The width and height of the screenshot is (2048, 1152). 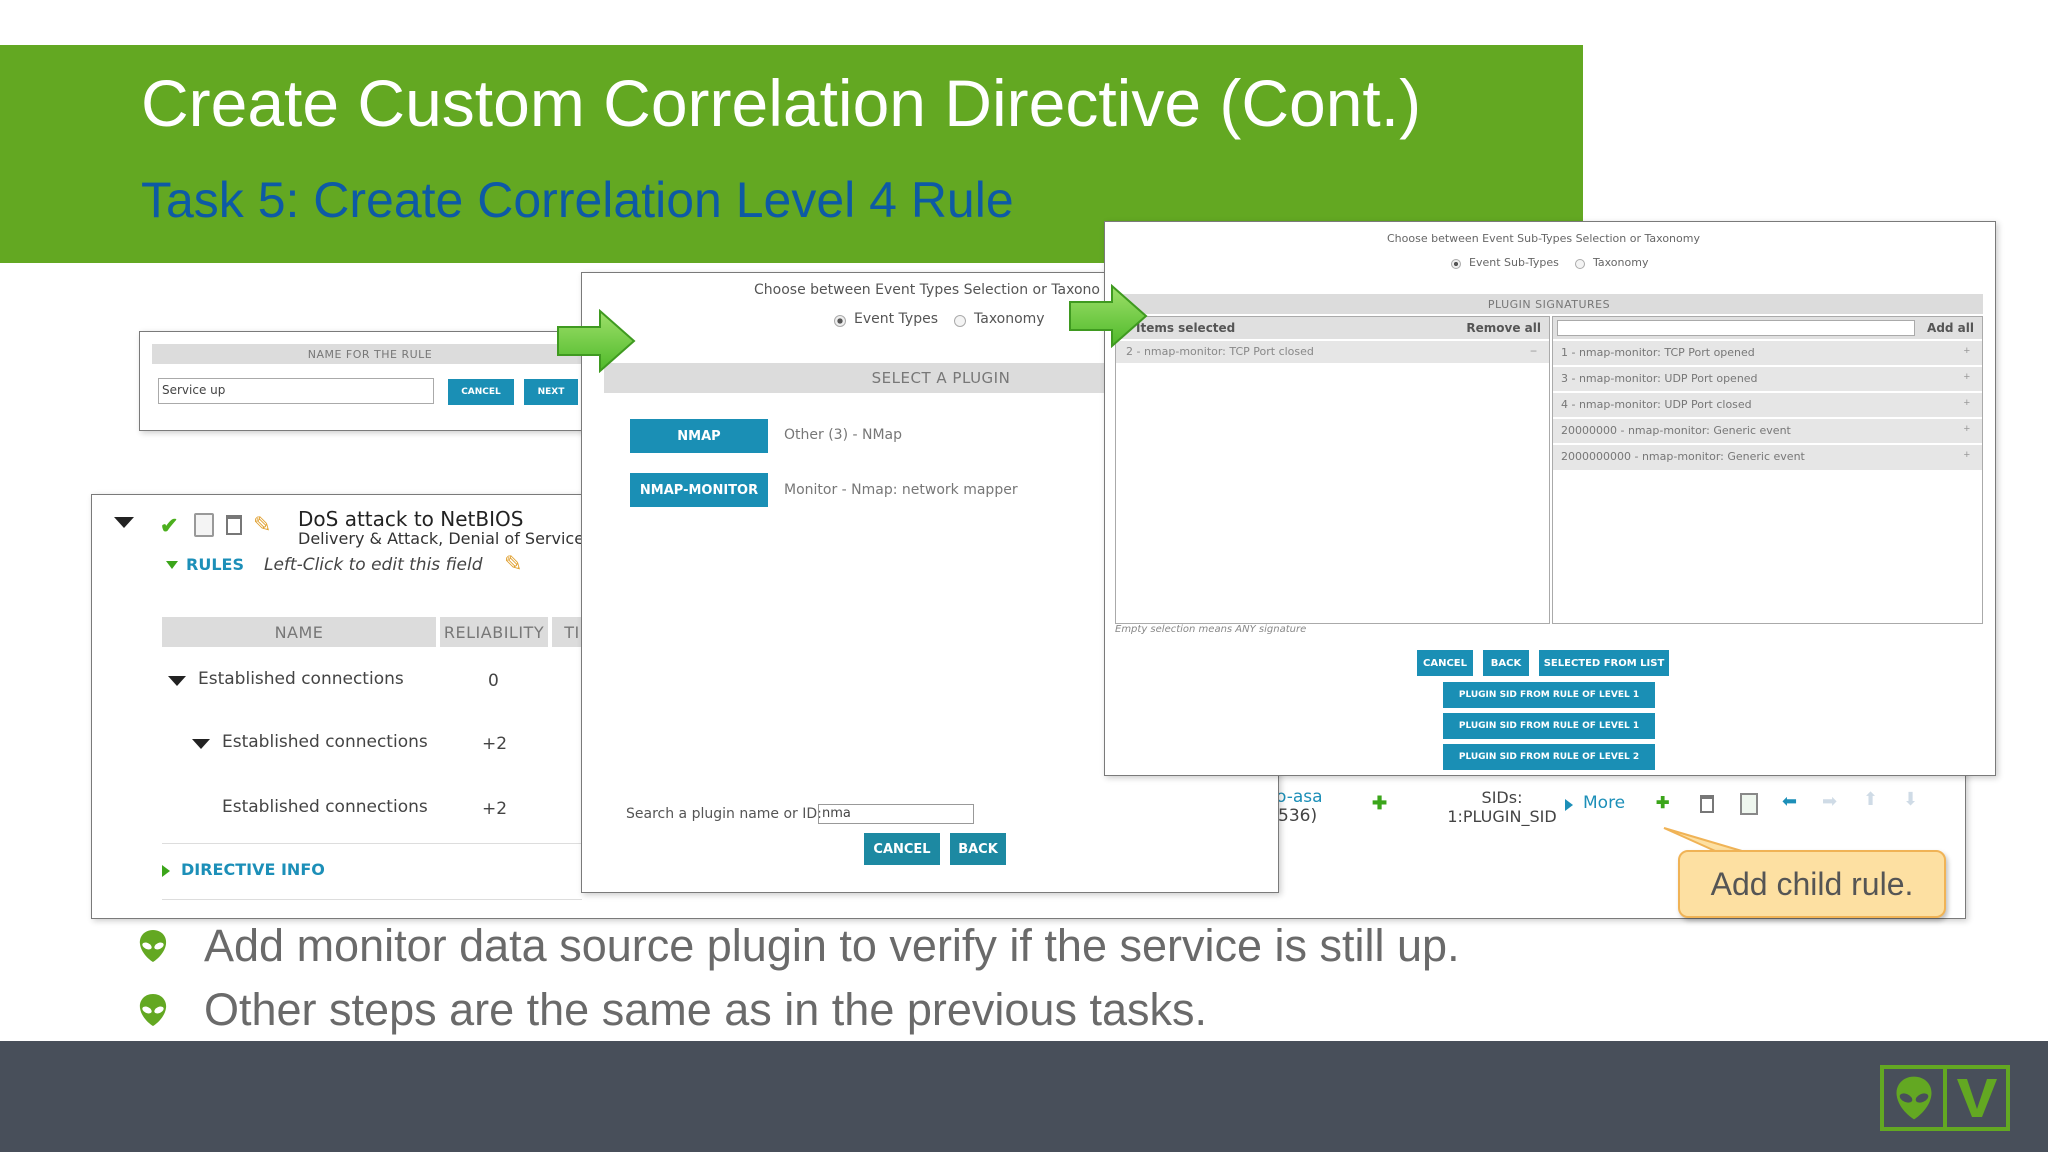 What do you see at coordinates (1913, 1098) in the screenshot?
I see `logo-alien` at bounding box center [1913, 1098].